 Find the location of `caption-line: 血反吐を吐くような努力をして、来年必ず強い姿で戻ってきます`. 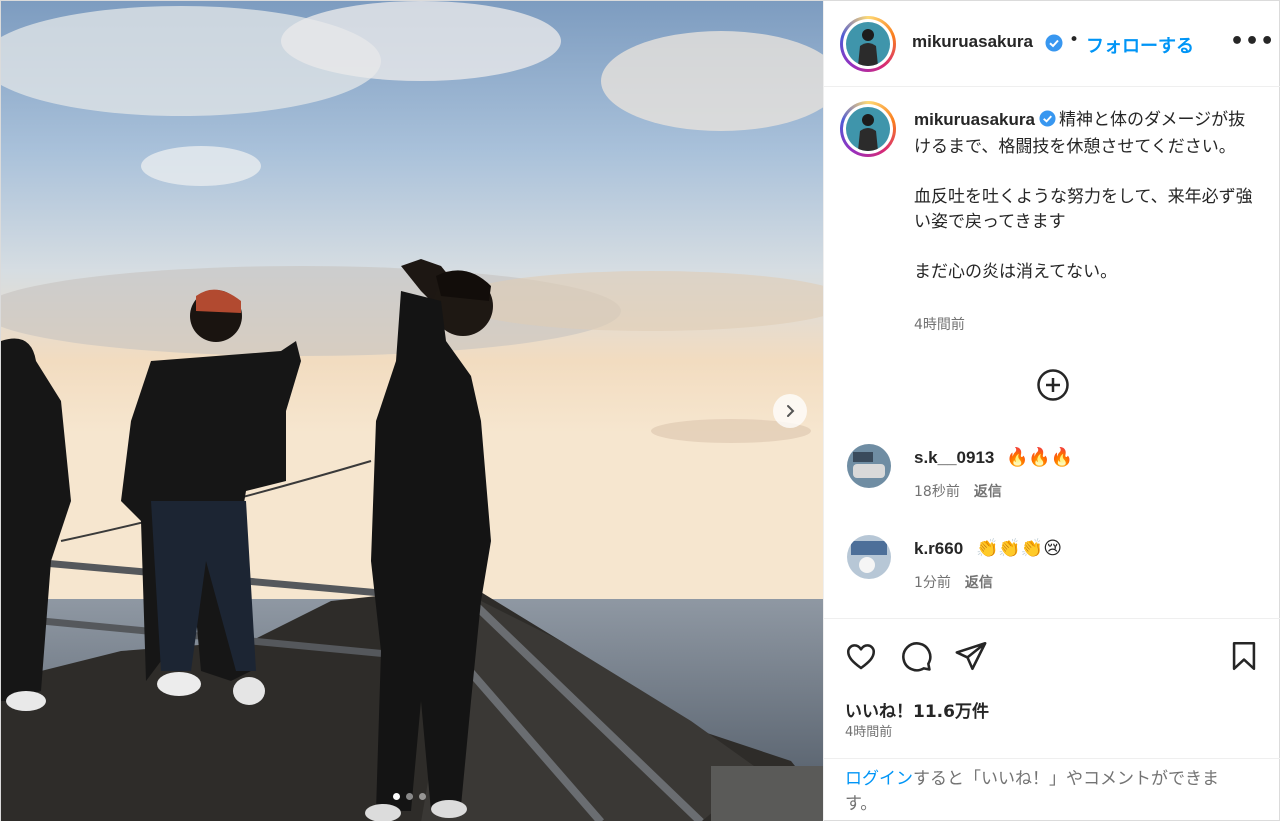

caption-line: 血反吐を吐くような努力をして、来年必ず強い姿で戻ってきます is located at coordinates (1083, 209).